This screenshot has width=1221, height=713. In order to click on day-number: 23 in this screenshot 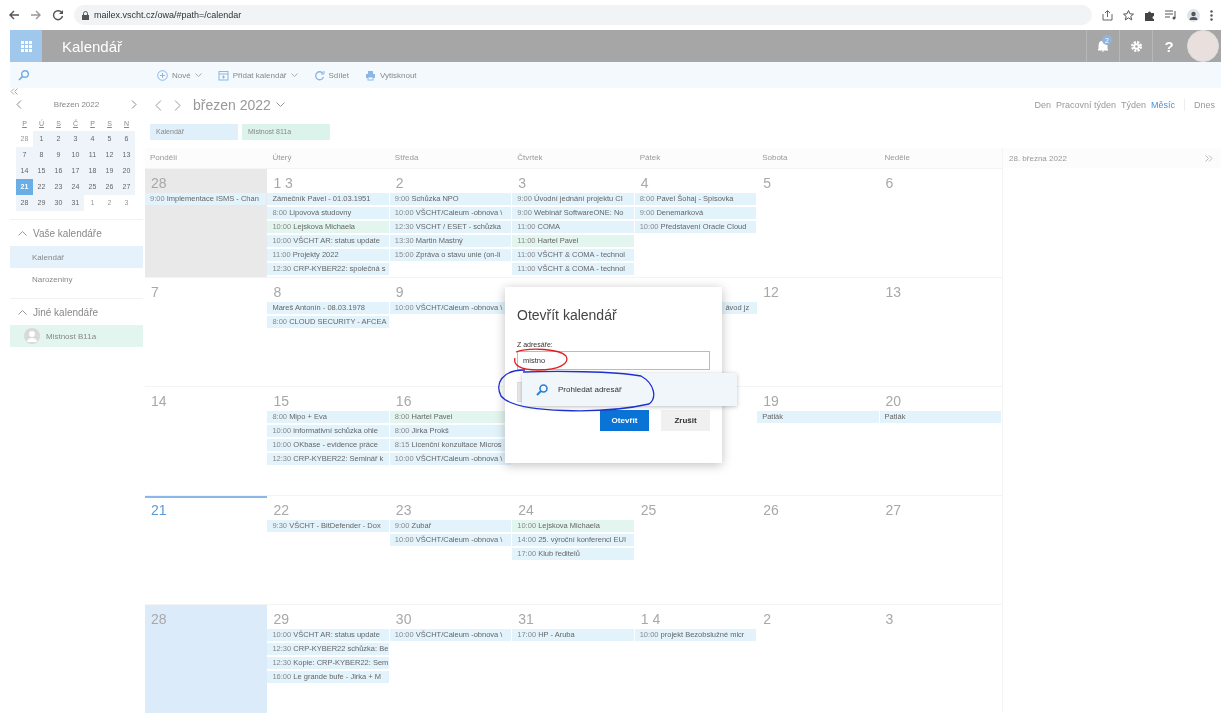, I will do `click(403, 510)`.